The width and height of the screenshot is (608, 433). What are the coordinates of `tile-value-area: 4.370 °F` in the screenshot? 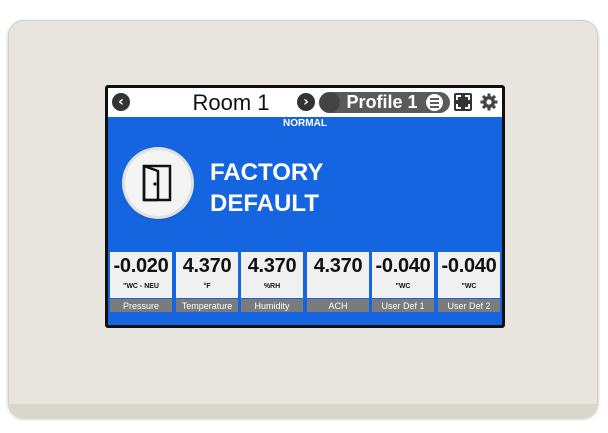 It's located at (207, 275).